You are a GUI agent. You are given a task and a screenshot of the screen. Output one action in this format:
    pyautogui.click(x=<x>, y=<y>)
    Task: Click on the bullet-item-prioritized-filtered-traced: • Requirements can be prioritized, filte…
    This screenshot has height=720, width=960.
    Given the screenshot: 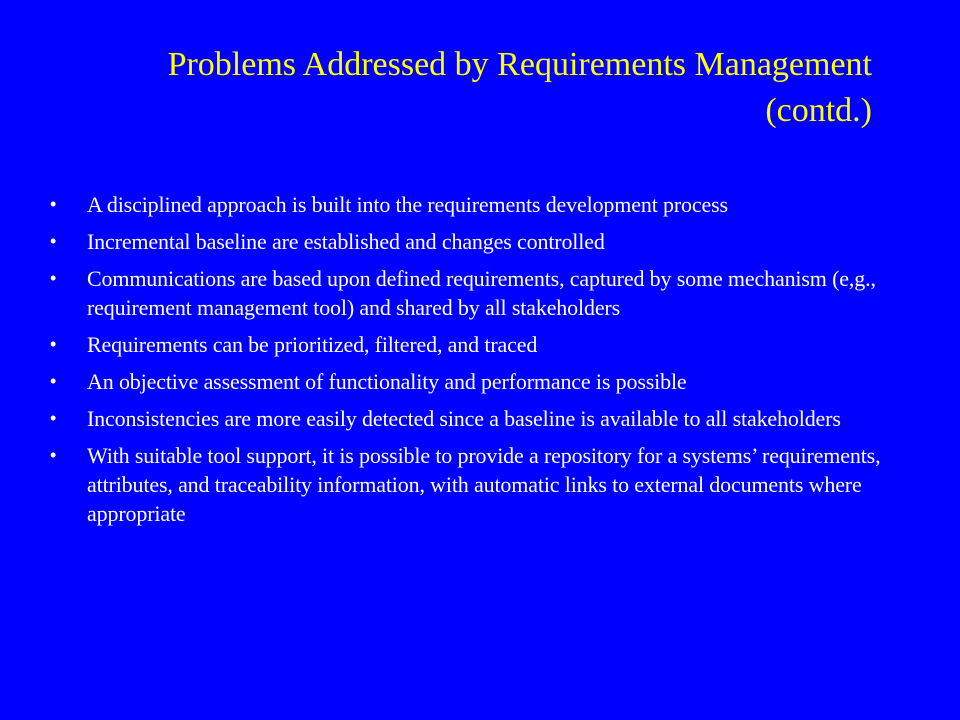 What is the action you would take?
    pyautogui.click(x=490, y=344)
    